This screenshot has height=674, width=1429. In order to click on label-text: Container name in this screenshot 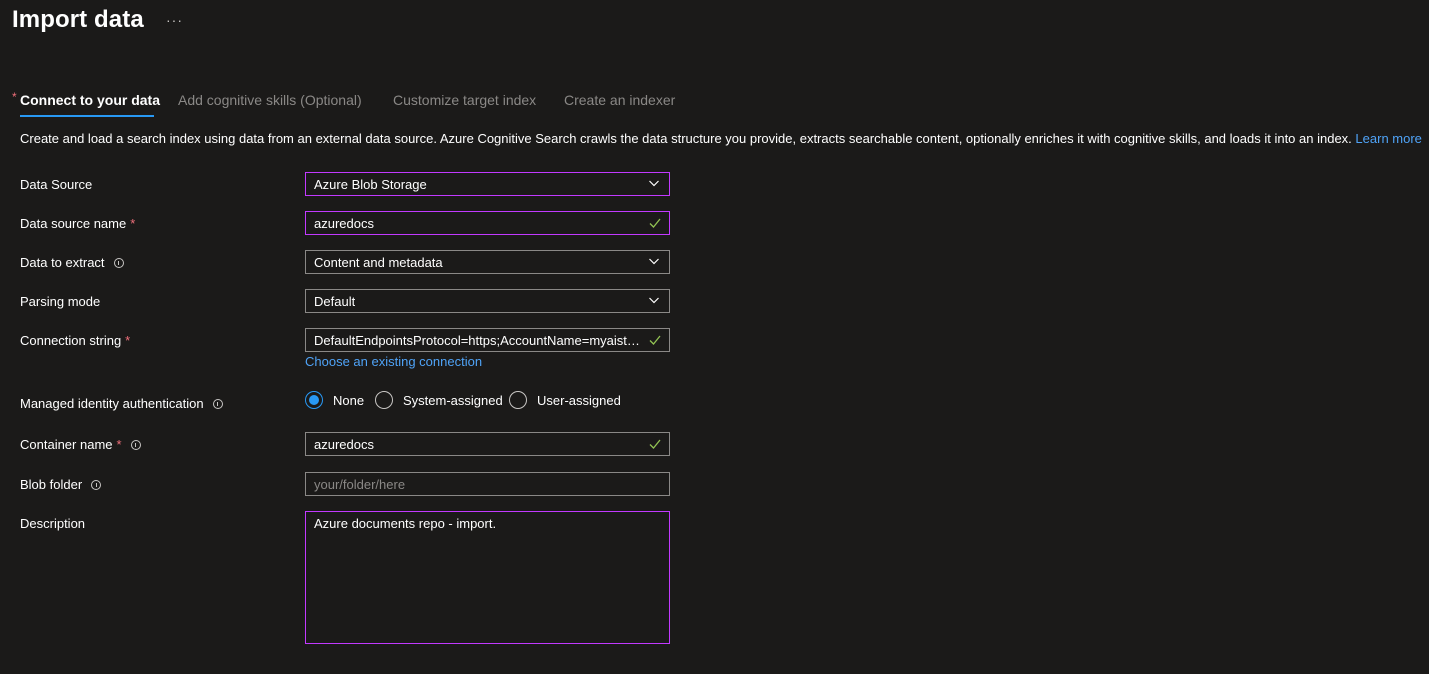, I will do `click(66, 444)`.